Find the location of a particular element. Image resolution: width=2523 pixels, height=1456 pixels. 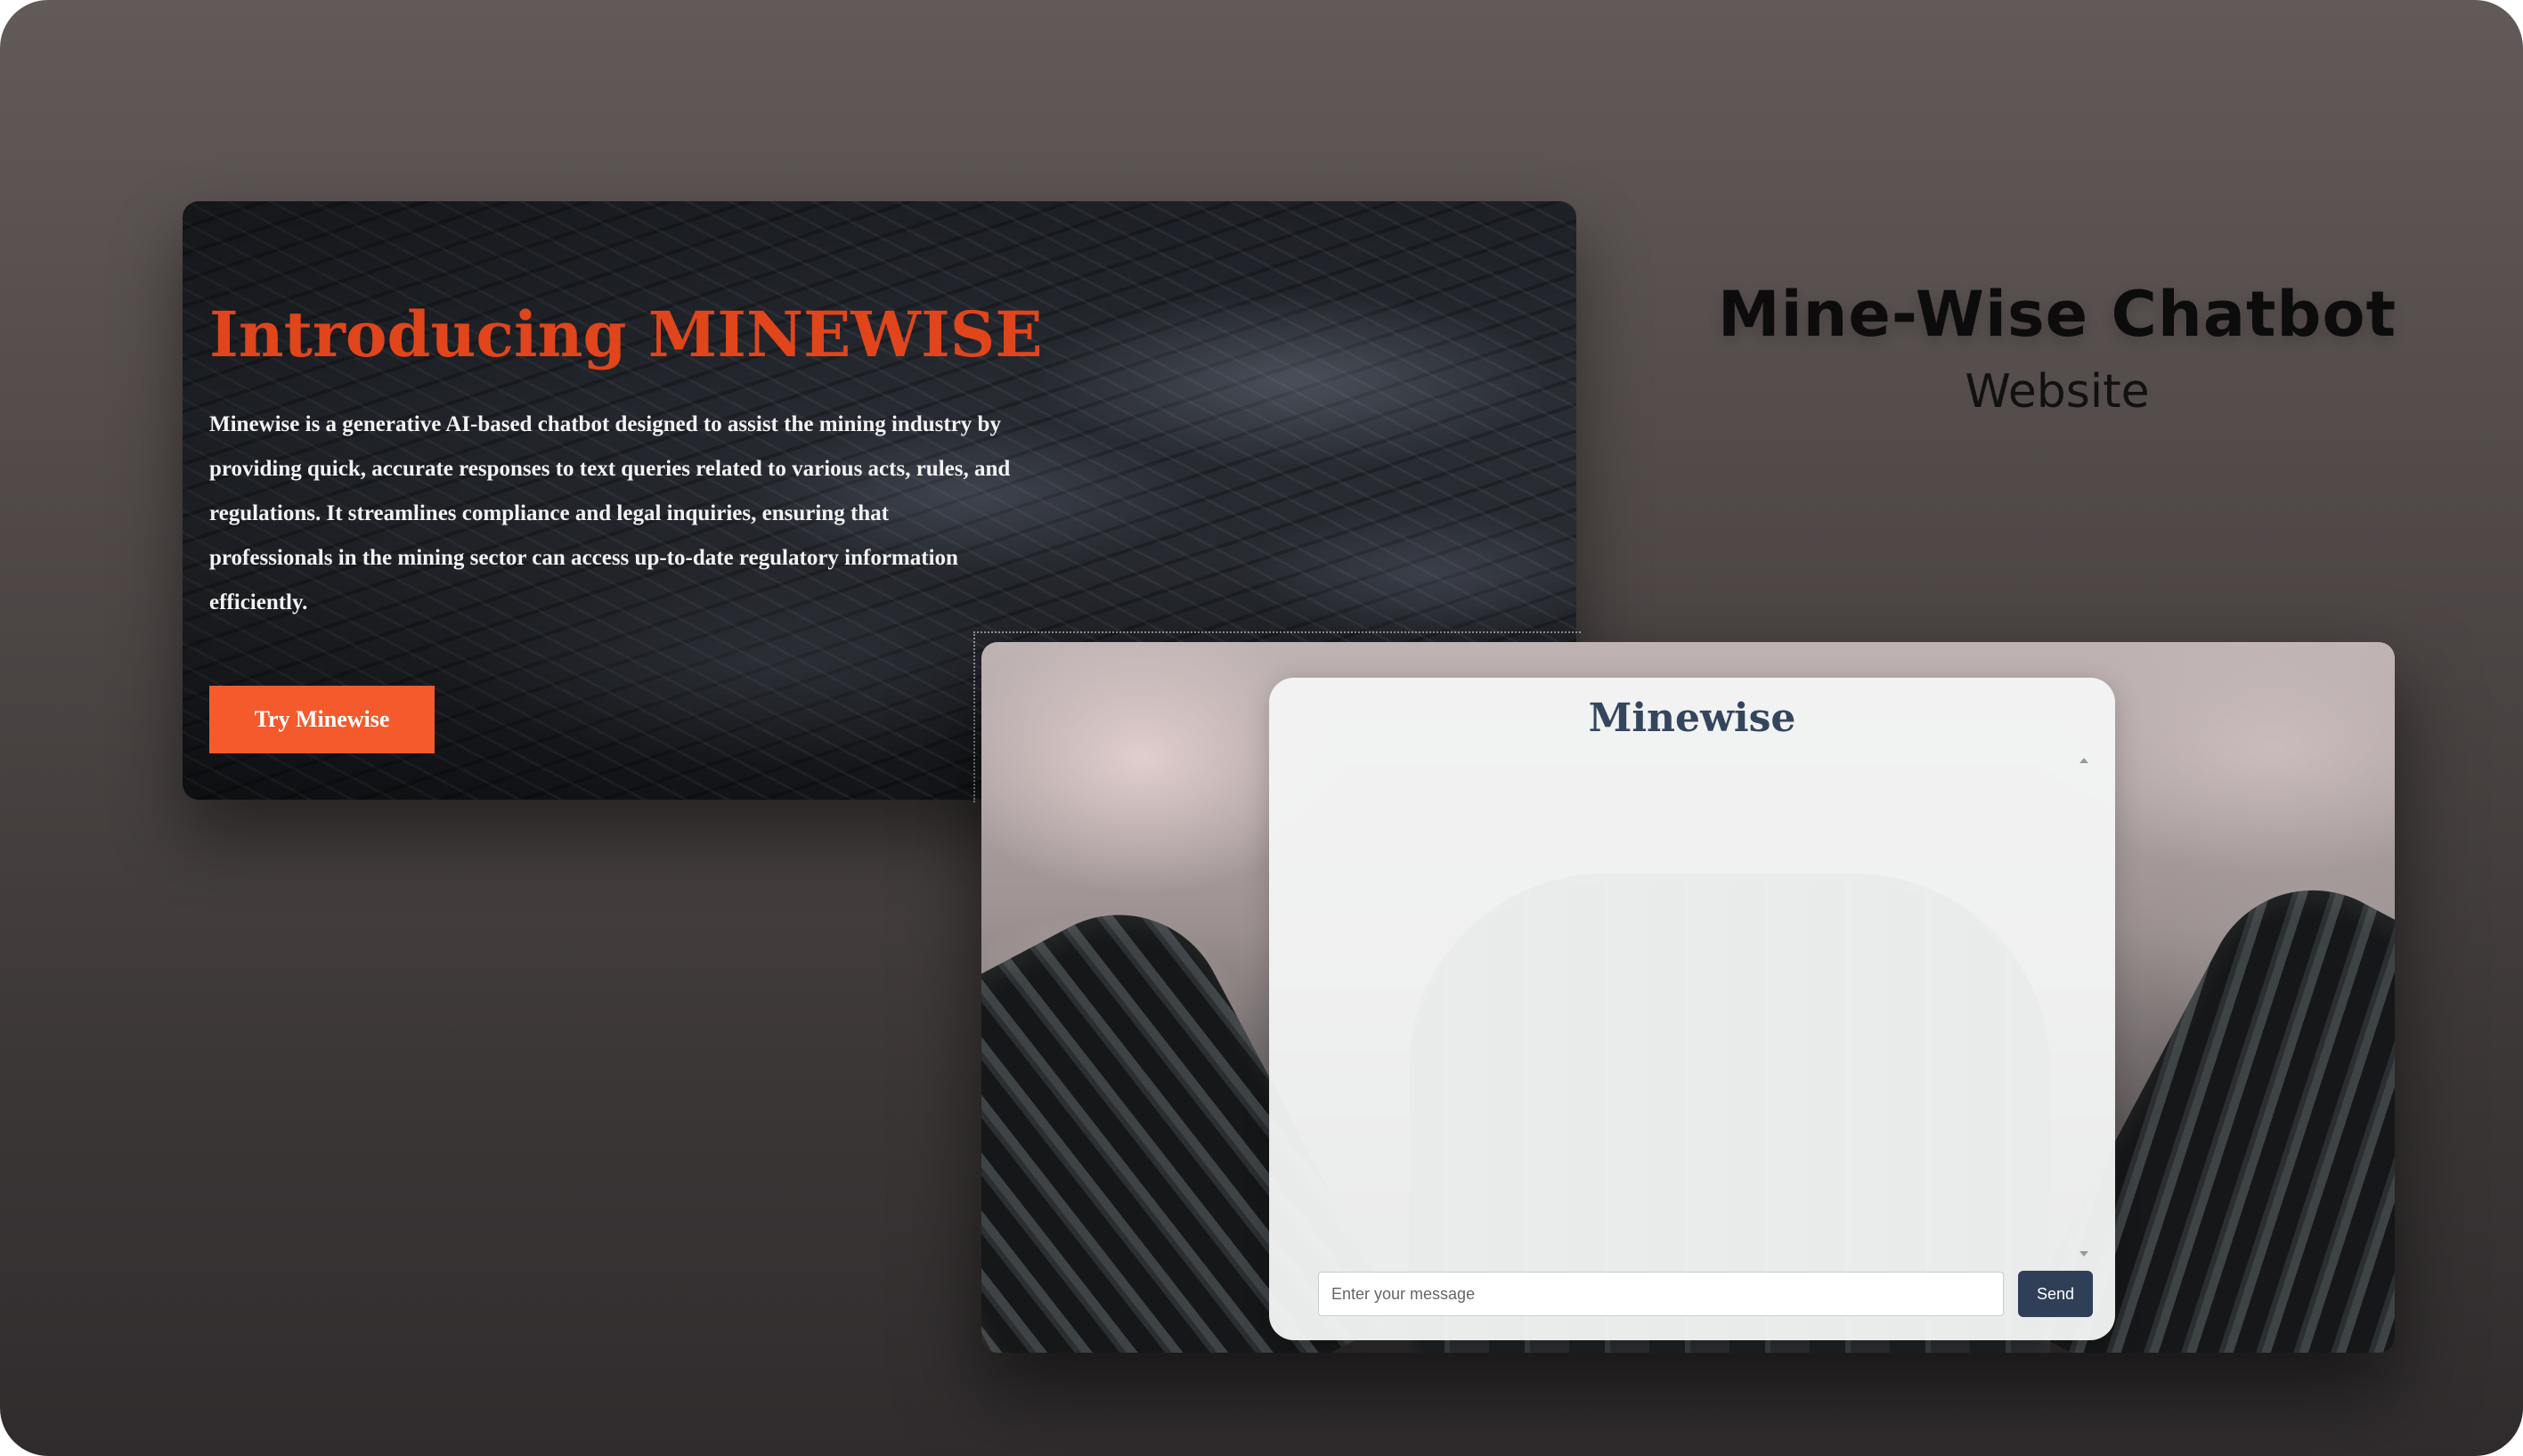

chat-title: Minewise is located at coordinates (1692, 718).